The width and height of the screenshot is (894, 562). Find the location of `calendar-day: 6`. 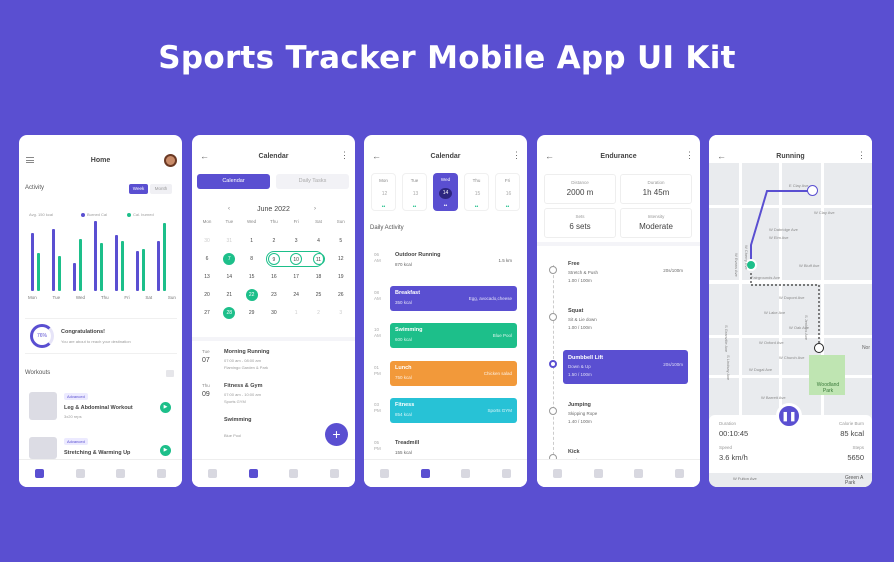

calendar-day: 6 is located at coordinates (207, 259).